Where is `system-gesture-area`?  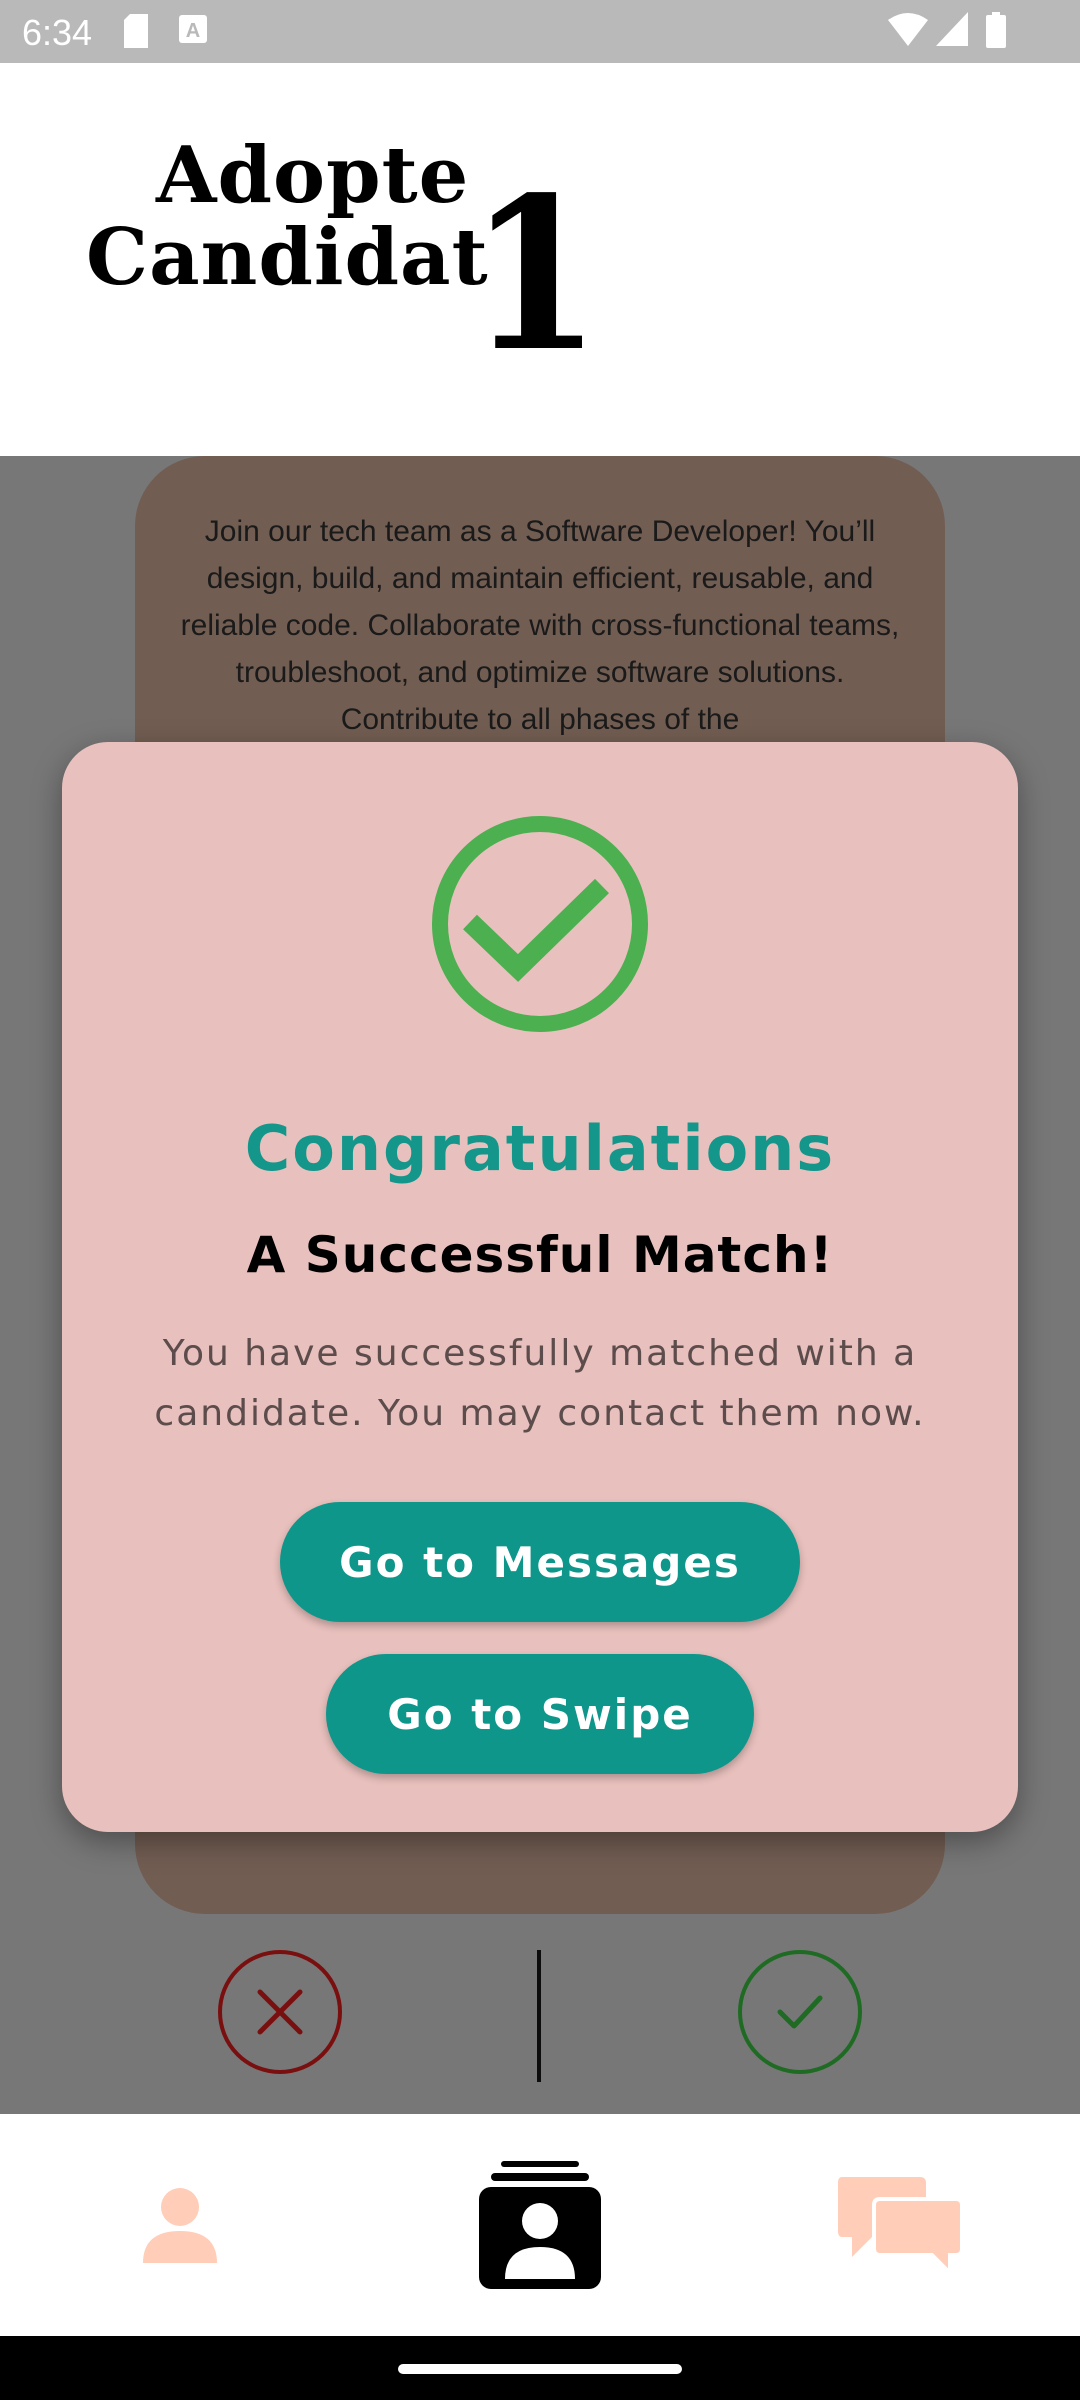 system-gesture-area is located at coordinates (540, 2368).